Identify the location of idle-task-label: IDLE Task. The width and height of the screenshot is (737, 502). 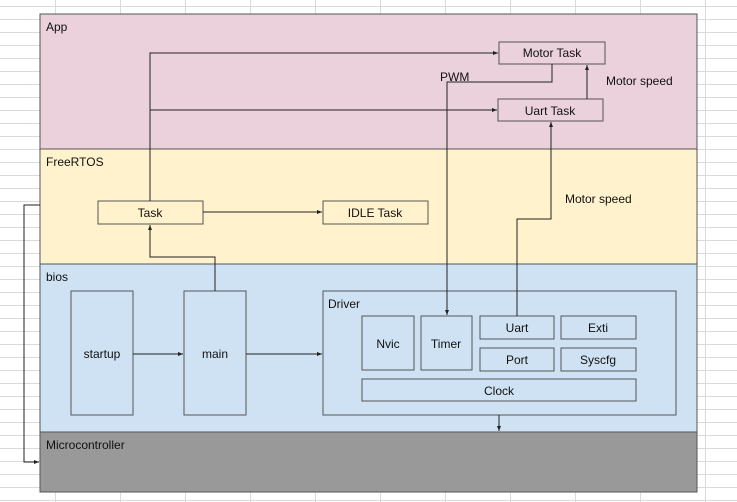
(375, 213).